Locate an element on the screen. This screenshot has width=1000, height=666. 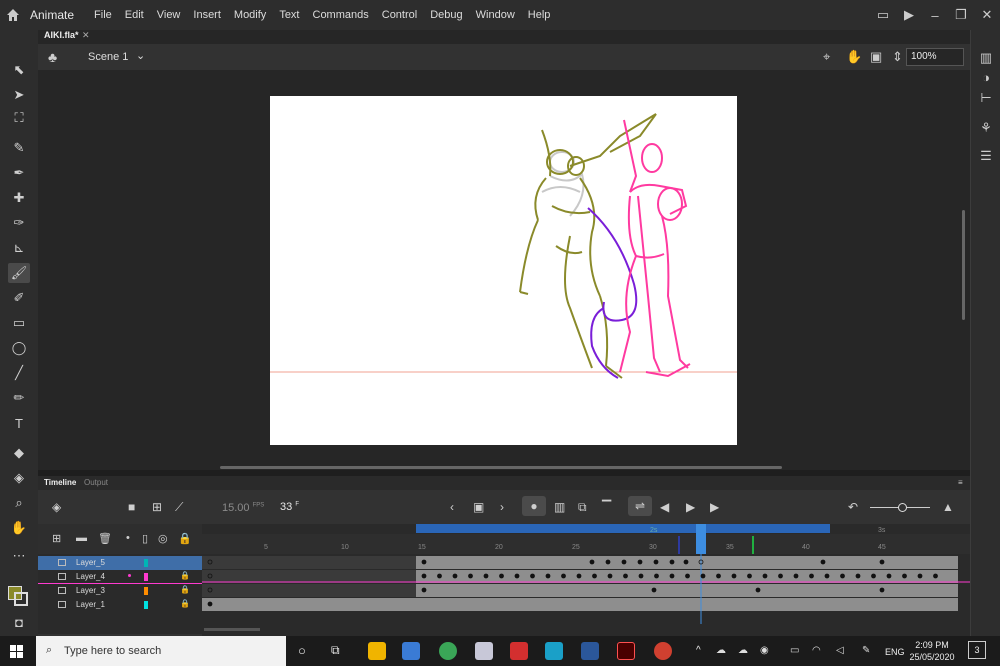
eraser-tool-icon: ◈ is located at coordinates (19, 478).